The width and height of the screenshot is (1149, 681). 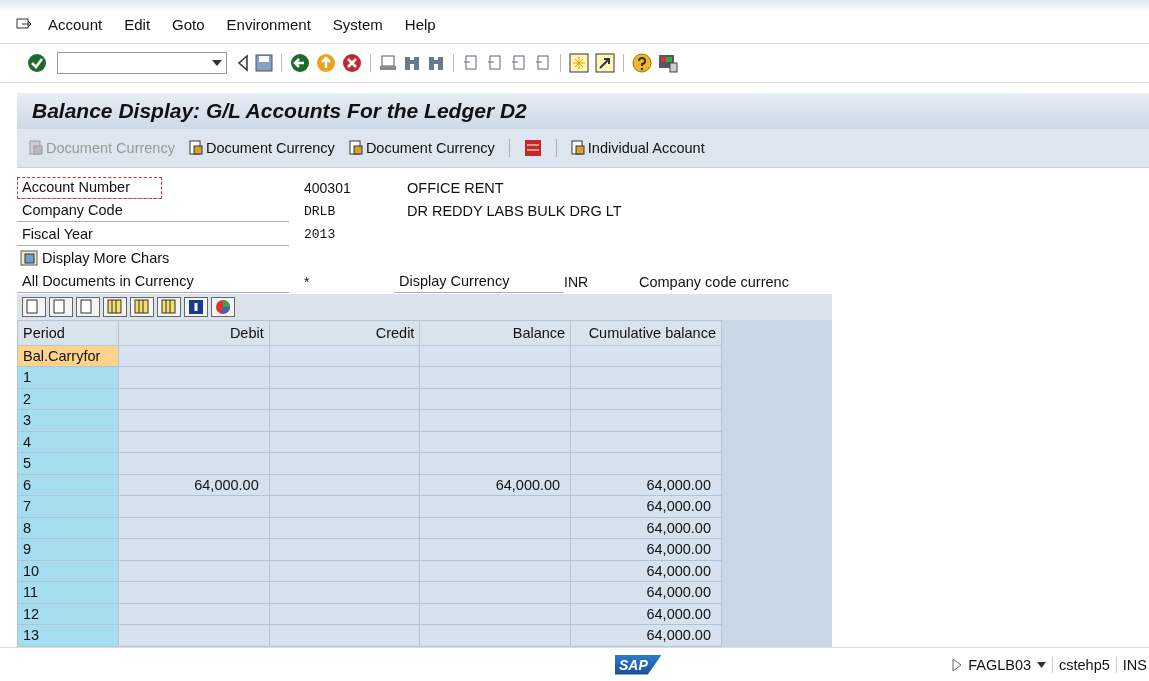 What do you see at coordinates (388, 63) in the screenshot?
I see `print-icon` at bounding box center [388, 63].